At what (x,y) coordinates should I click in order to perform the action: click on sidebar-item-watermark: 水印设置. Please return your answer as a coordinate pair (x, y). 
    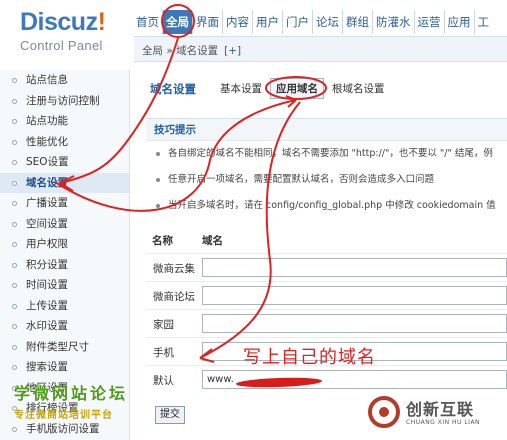
    Looking at the image, I should click on (64, 326).